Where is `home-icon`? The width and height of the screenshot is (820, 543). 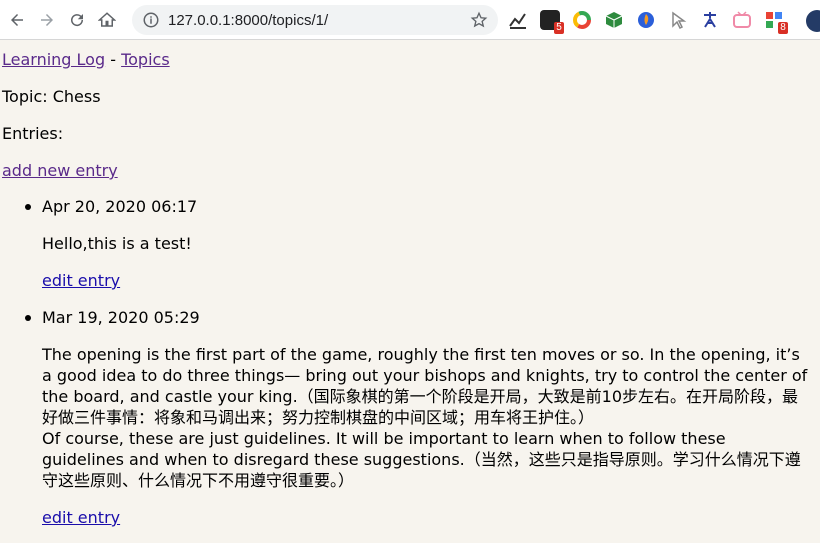 home-icon is located at coordinates (107, 19).